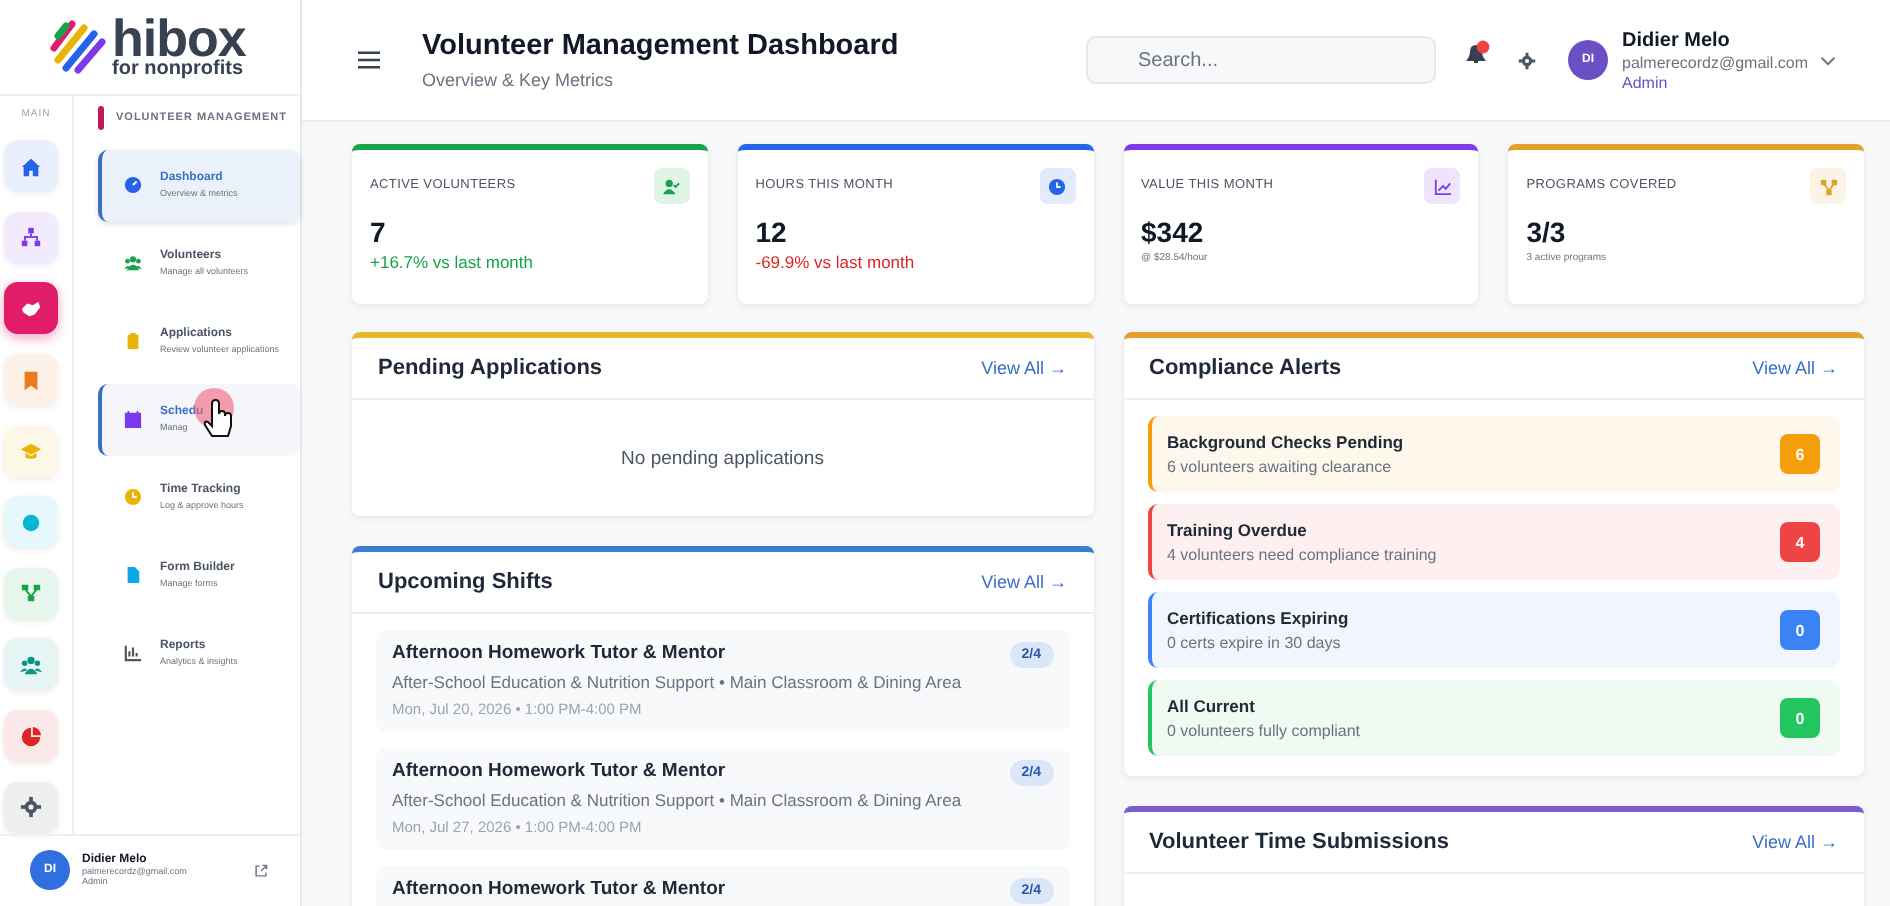 This screenshot has height=906, width=1890. What do you see at coordinates (30, 380) in the screenshot?
I see `bookmark-icon` at bounding box center [30, 380].